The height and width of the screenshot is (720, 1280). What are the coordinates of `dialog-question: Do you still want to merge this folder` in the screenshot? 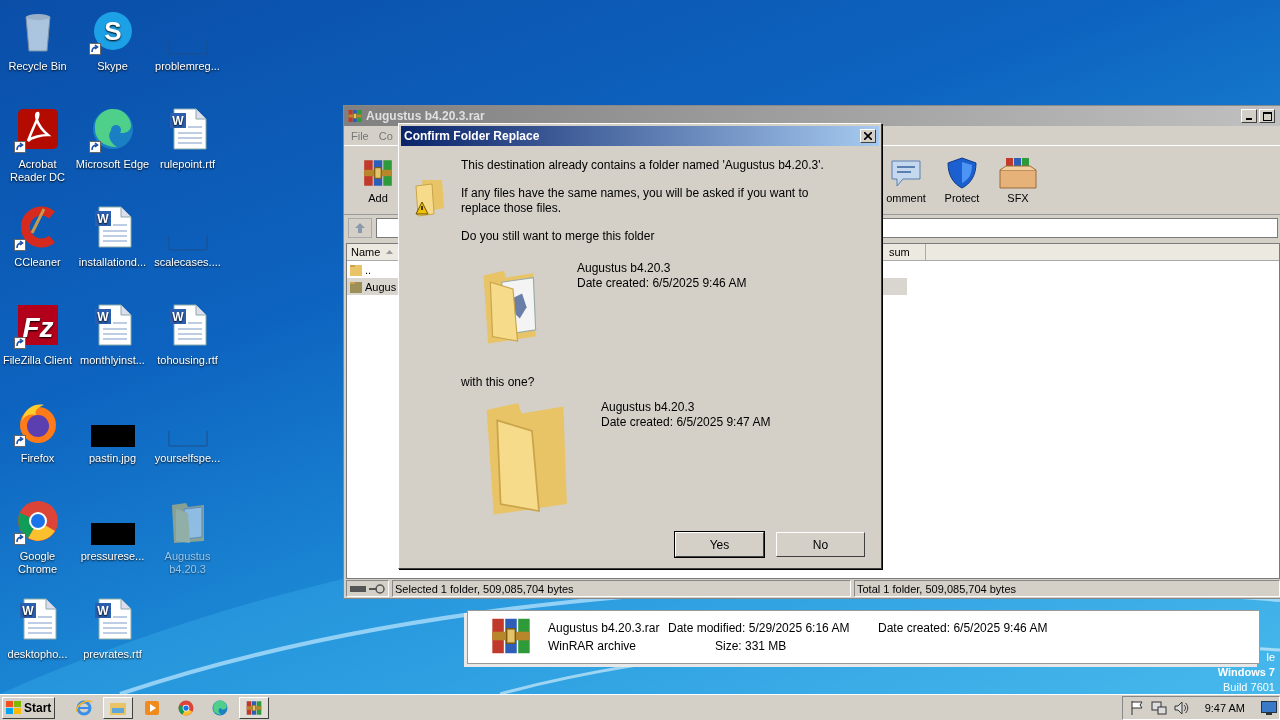 It's located at (558, 236).